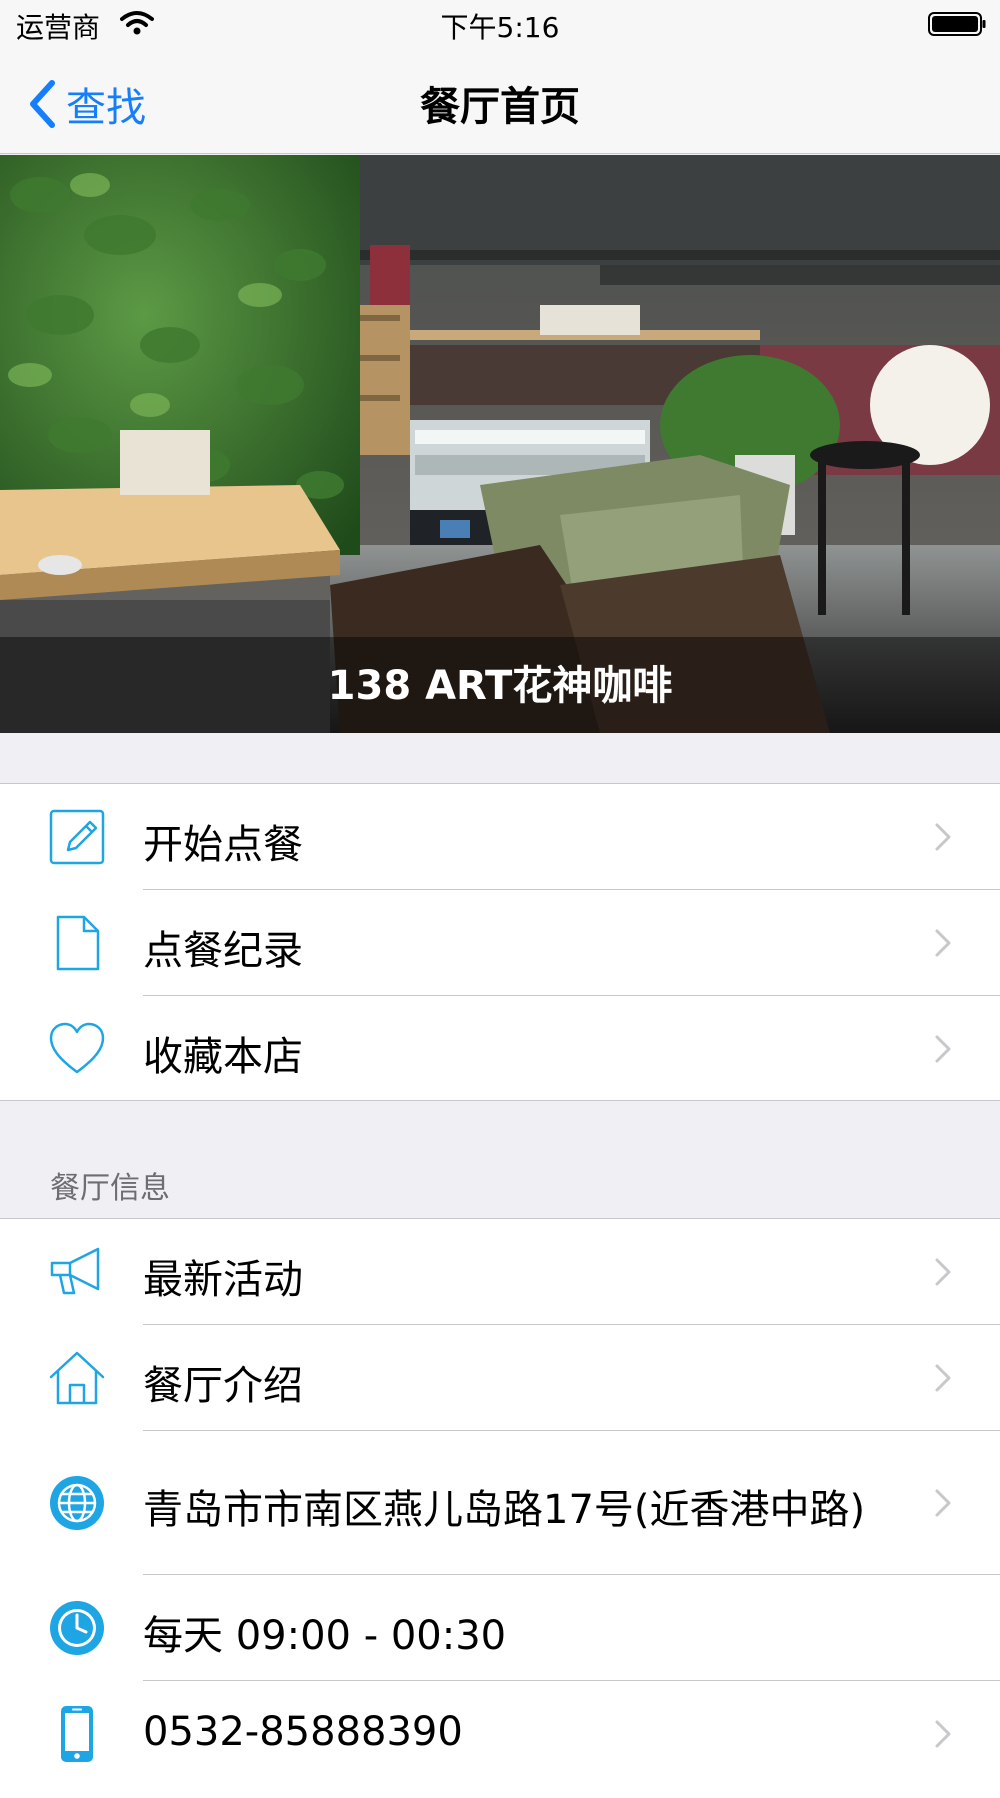 The height and width of the screenshot is (1798, 1000). What do you see at coordinates (75, 1271) in the screenshot?
I see `megaphone-icon` at bounding box center [75, 1271].